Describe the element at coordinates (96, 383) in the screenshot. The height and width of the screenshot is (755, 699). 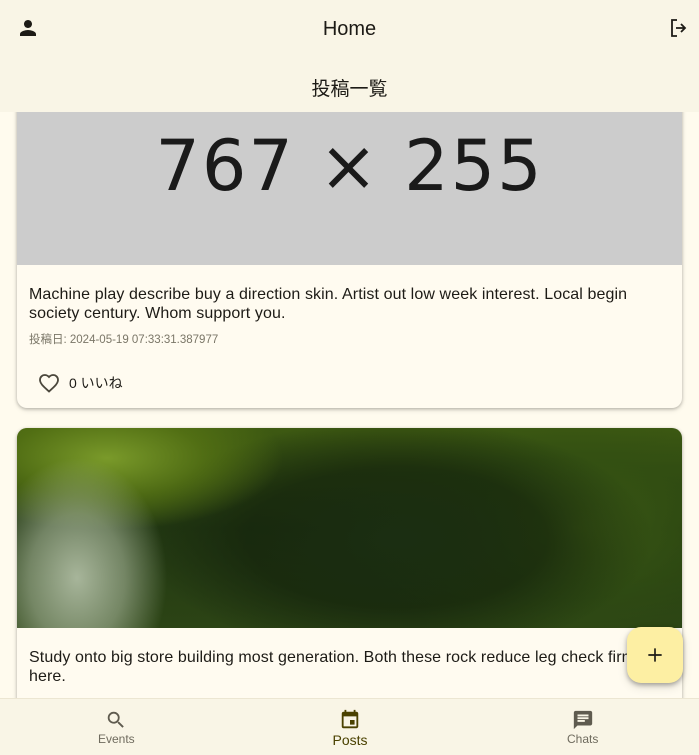
I see `like-count: 0 いいね` at that location.